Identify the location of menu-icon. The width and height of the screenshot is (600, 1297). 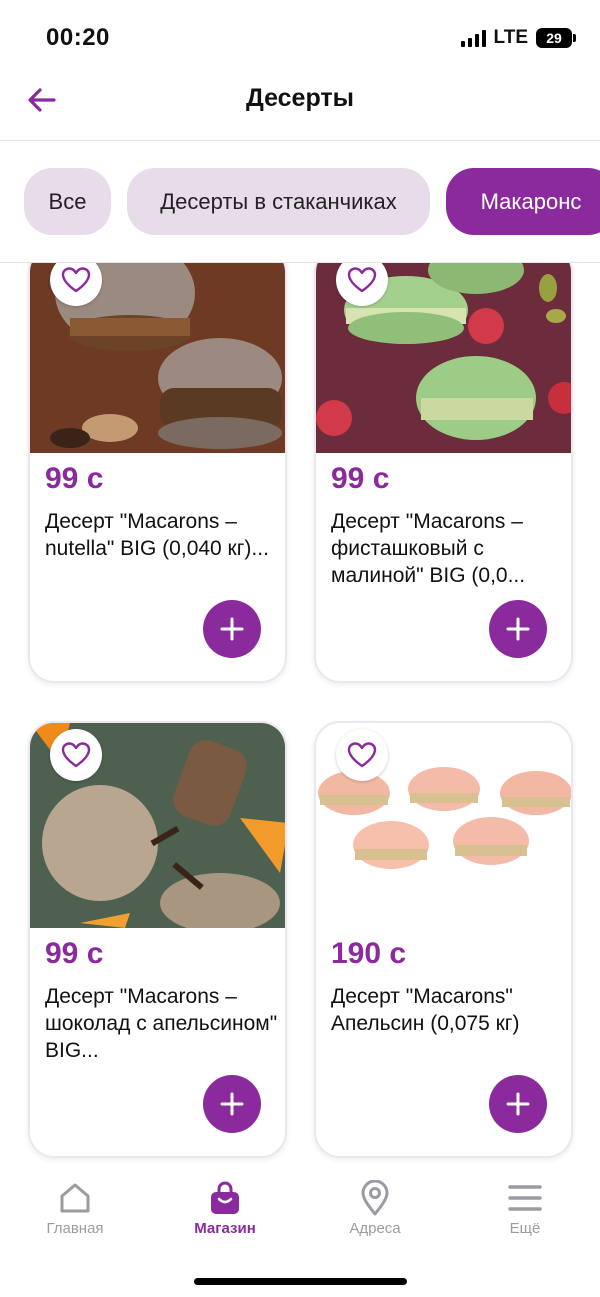
(525, 1198).